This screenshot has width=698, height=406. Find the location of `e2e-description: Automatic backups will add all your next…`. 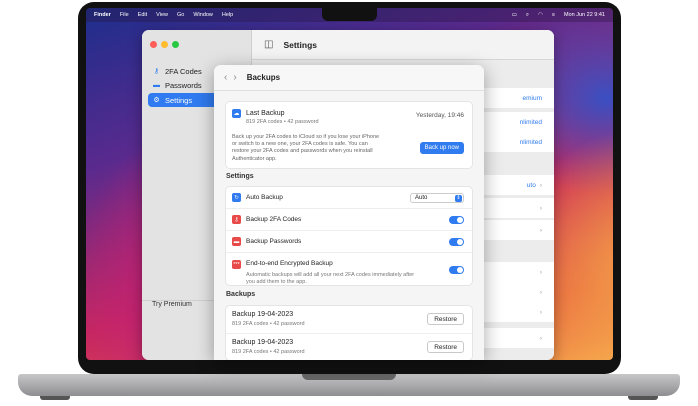

e2e-description: Automatic backups will add all your next… is located at coordinates (330, 278).